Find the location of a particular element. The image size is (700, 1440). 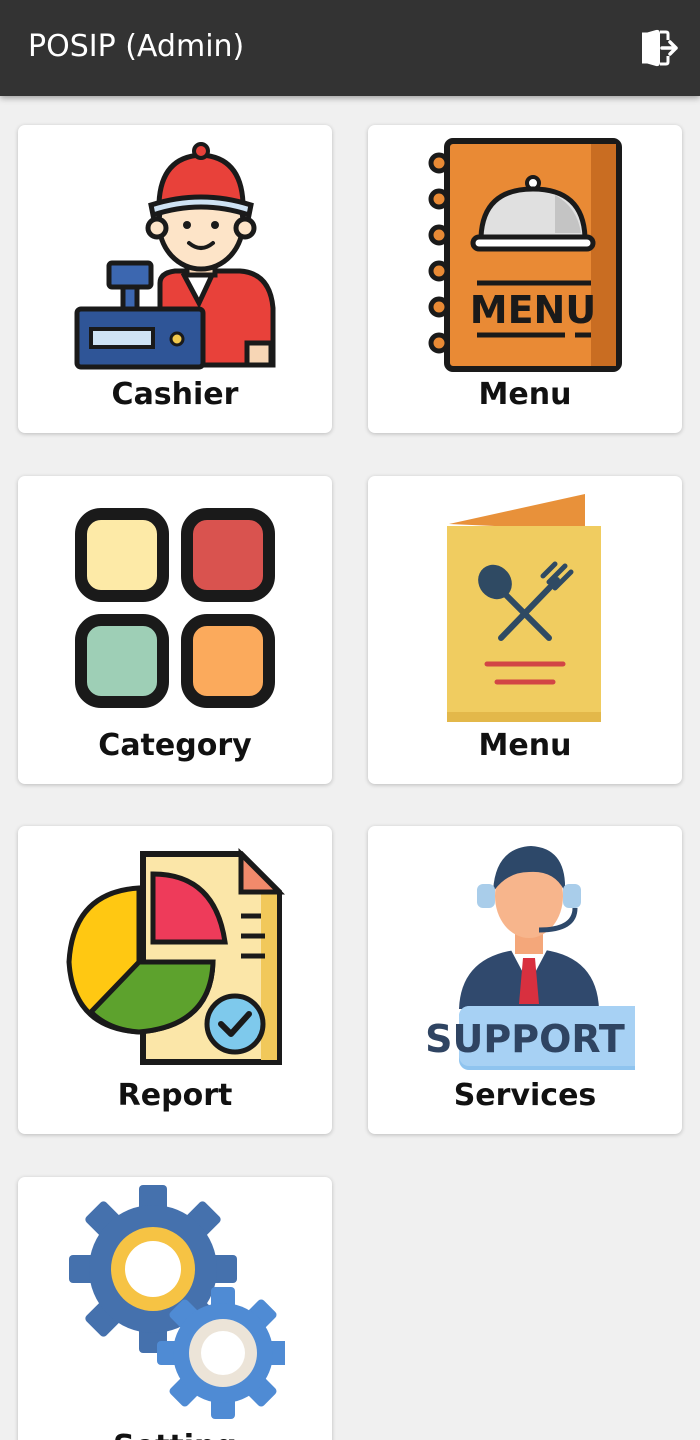

tile-category: Category is located at coordinates (175, 630).